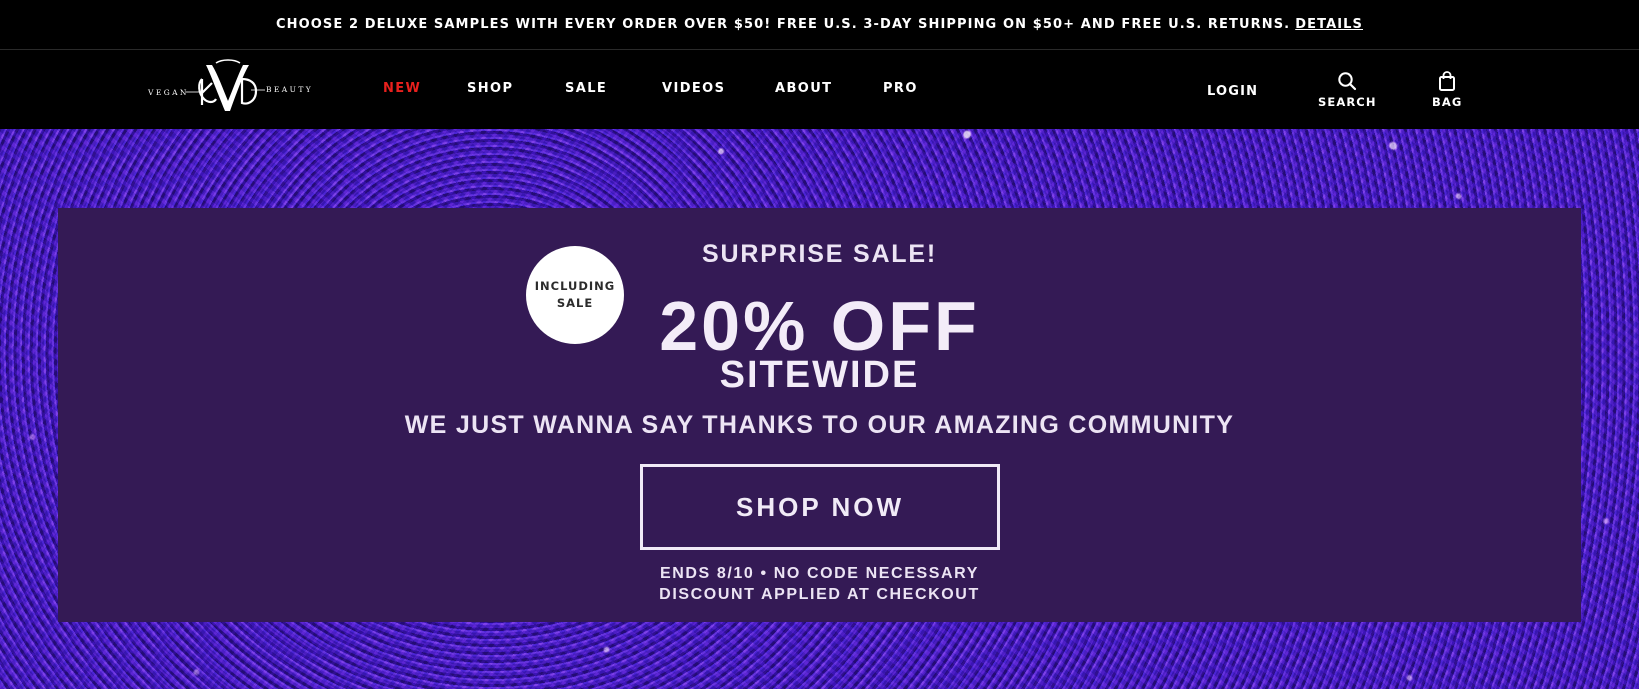 The image size is (1639, 689). I want to click on nav-videos: VIDEOS, so click(693, 88).